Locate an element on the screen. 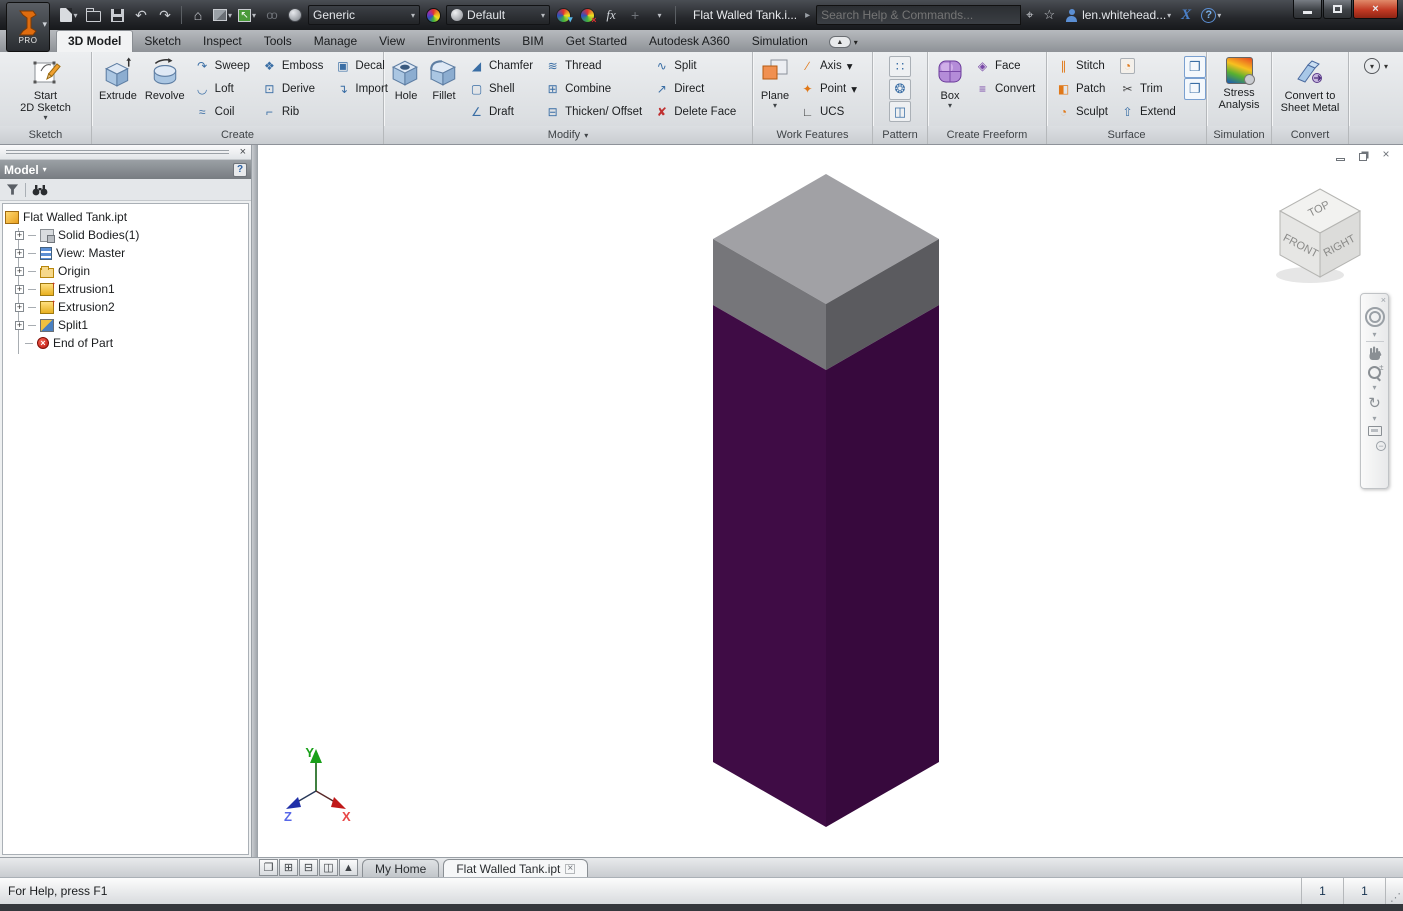  fillet-button: Fillet is located at coordinates (444, 89).